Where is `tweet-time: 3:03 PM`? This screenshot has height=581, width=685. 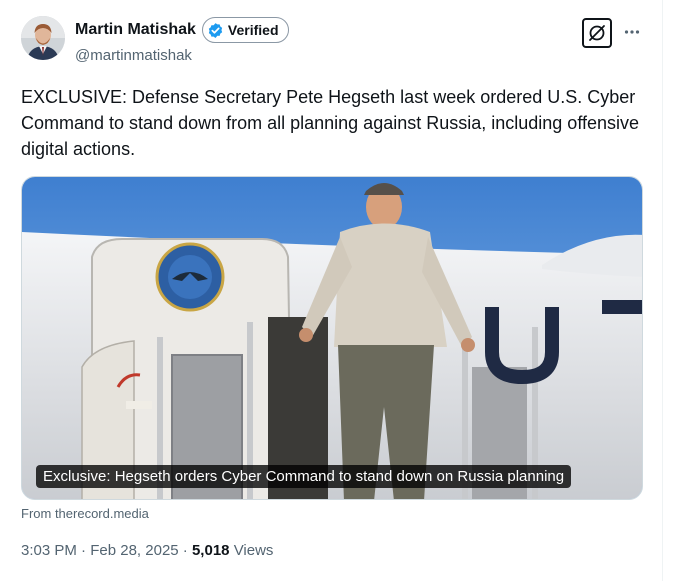 tweet-time: 3:03 PM is located at coordinates (49, 550).